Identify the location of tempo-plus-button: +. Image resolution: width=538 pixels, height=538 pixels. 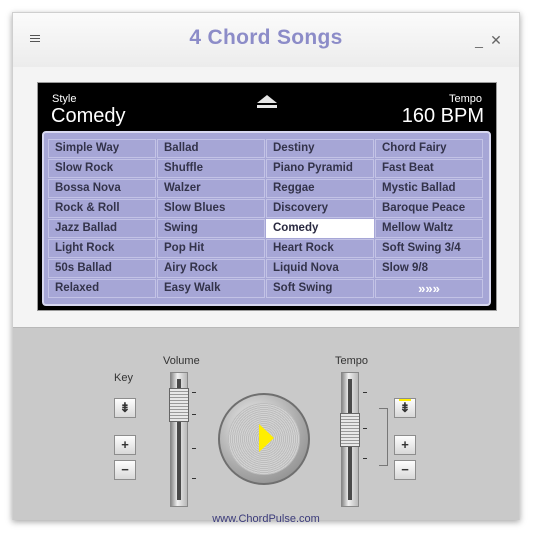
(405, 445).